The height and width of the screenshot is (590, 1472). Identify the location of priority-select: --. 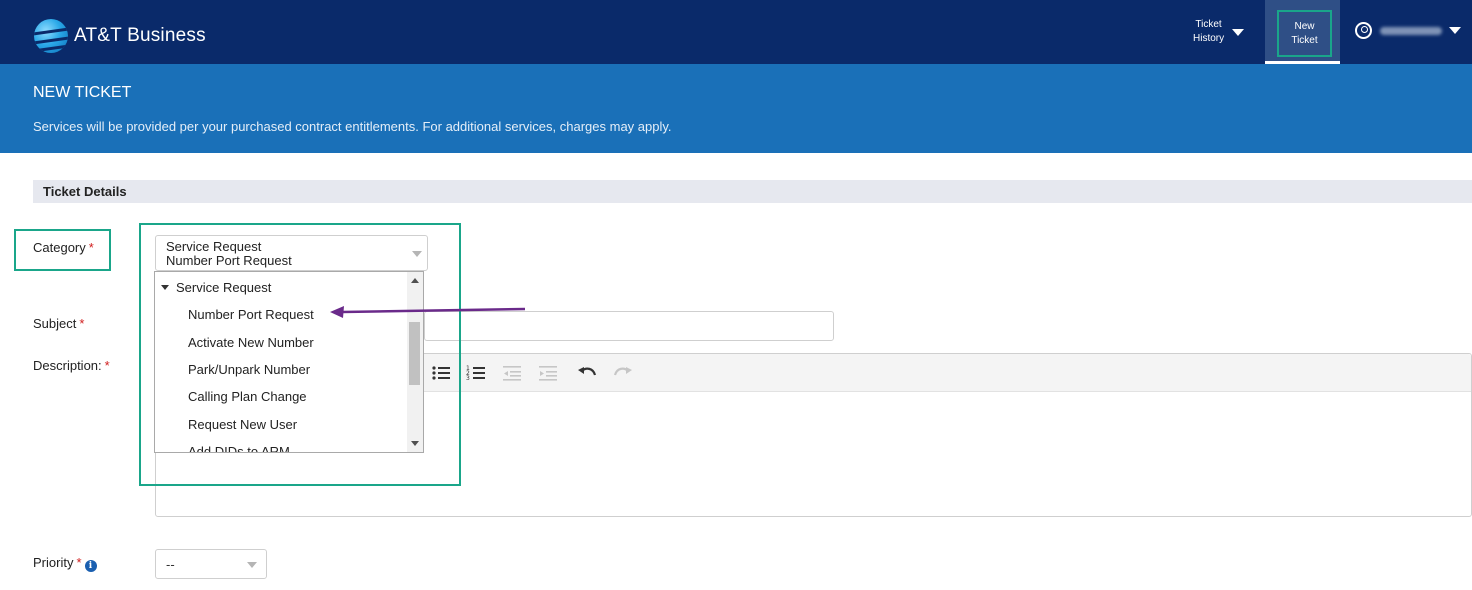
(211, 564).